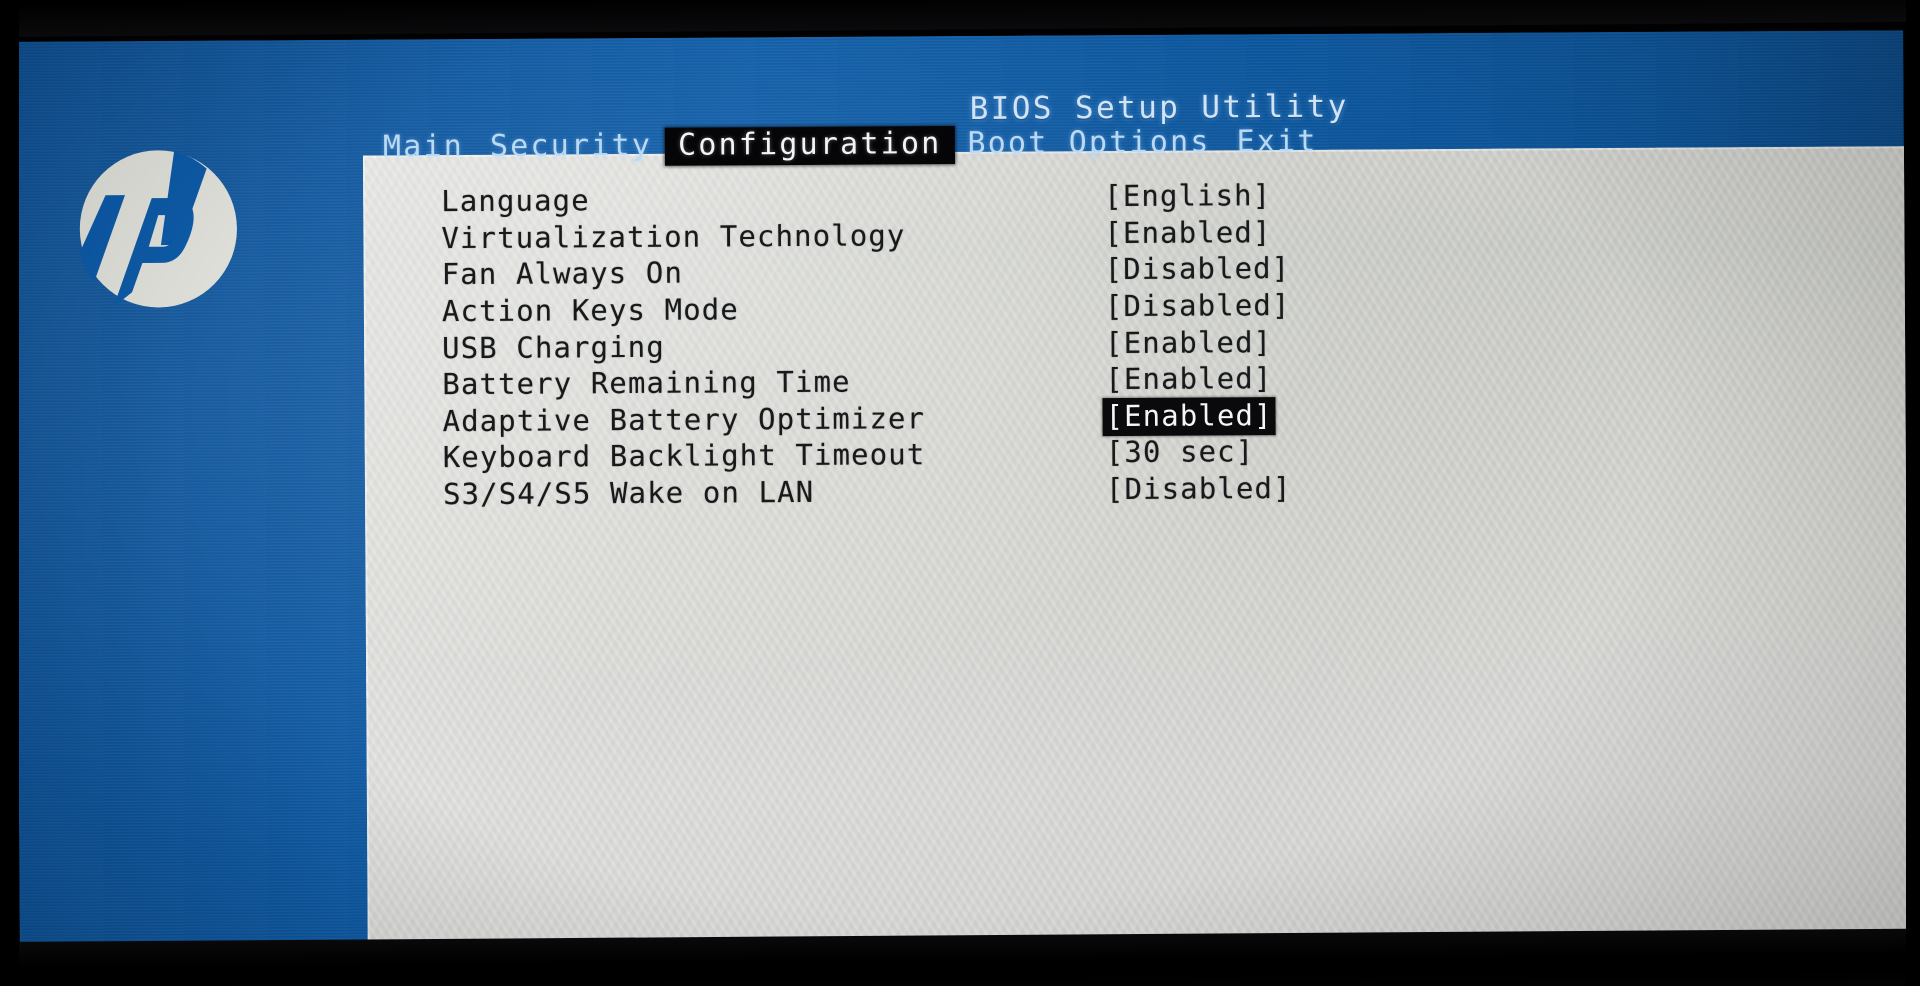  Describe the element at coordinates (9, 493) in the screenshot. I see `bezel-left` at that location.